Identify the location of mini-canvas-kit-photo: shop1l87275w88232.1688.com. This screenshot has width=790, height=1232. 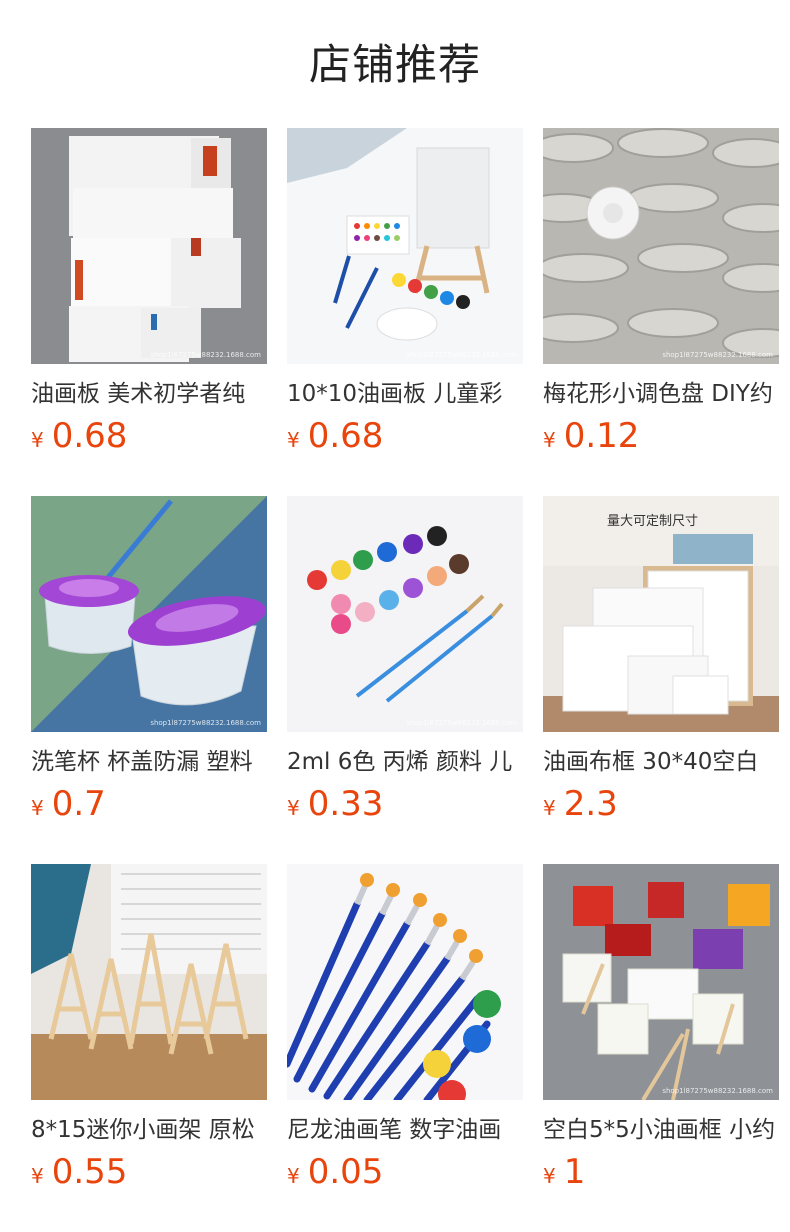
(405, 246).